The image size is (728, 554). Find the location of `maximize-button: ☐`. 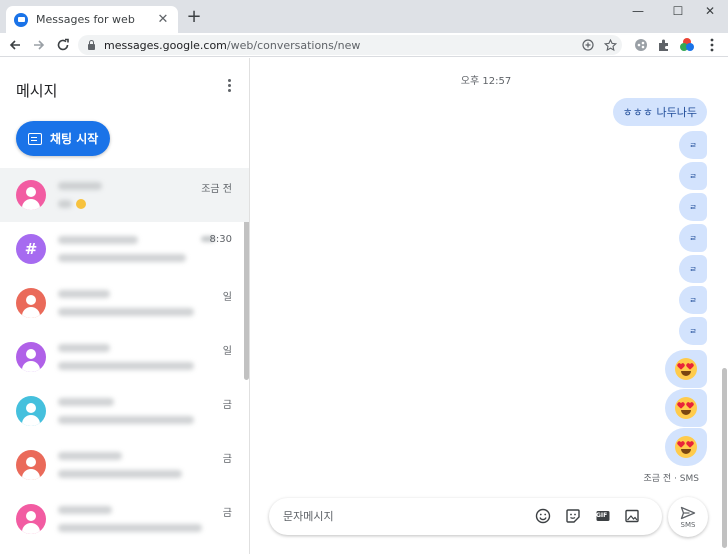

maximize-button: ☐ is located at coordinates (678, 11).